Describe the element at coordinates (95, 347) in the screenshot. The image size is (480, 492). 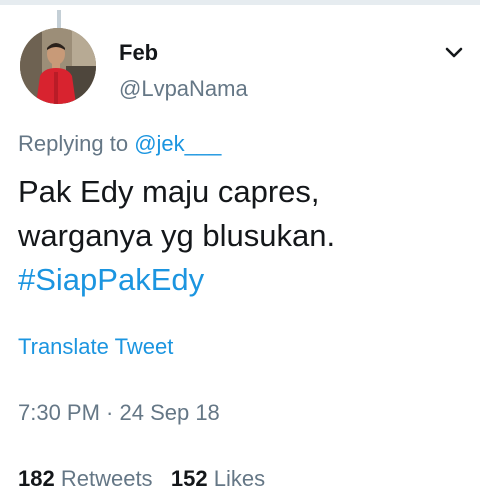
I see `translate-tweet-link: Translate Tweet` at that location.